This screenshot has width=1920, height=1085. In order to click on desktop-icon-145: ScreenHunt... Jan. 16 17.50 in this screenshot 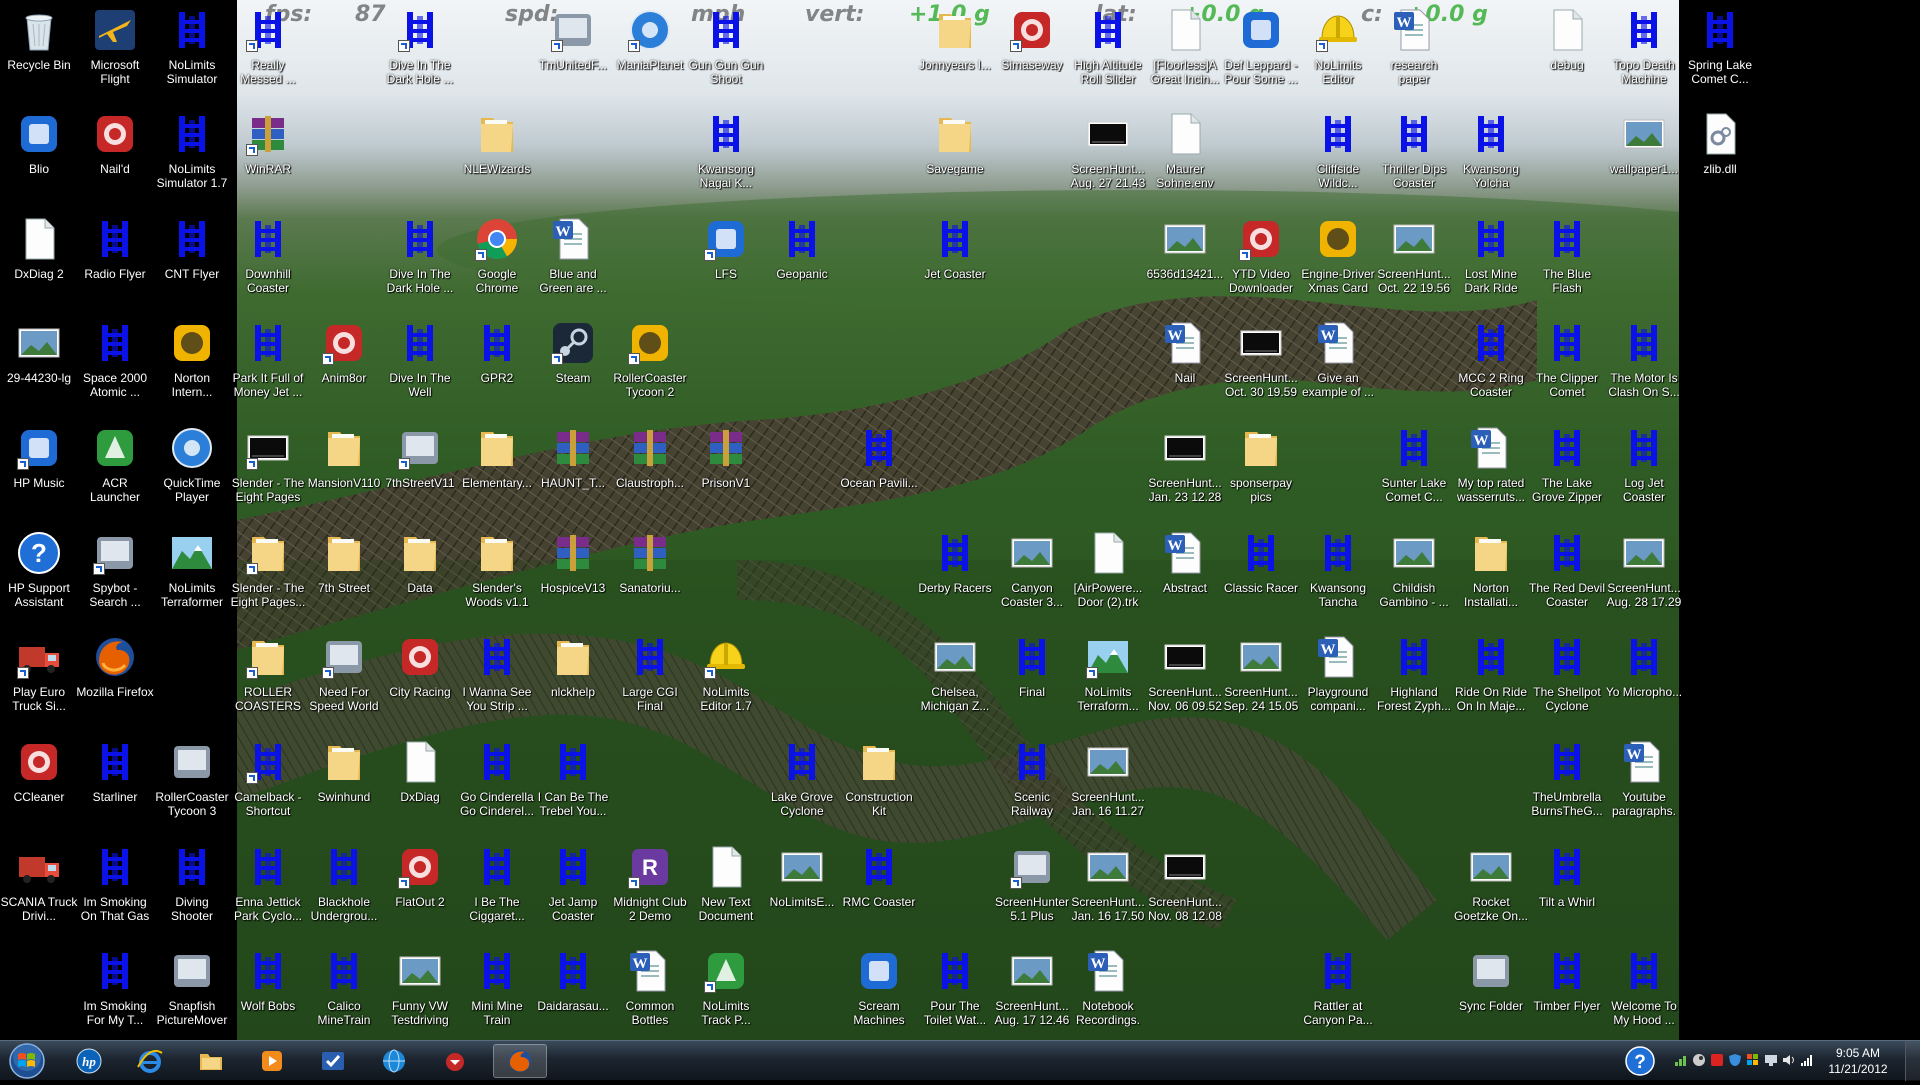, I will do `click(1108, 887)`.